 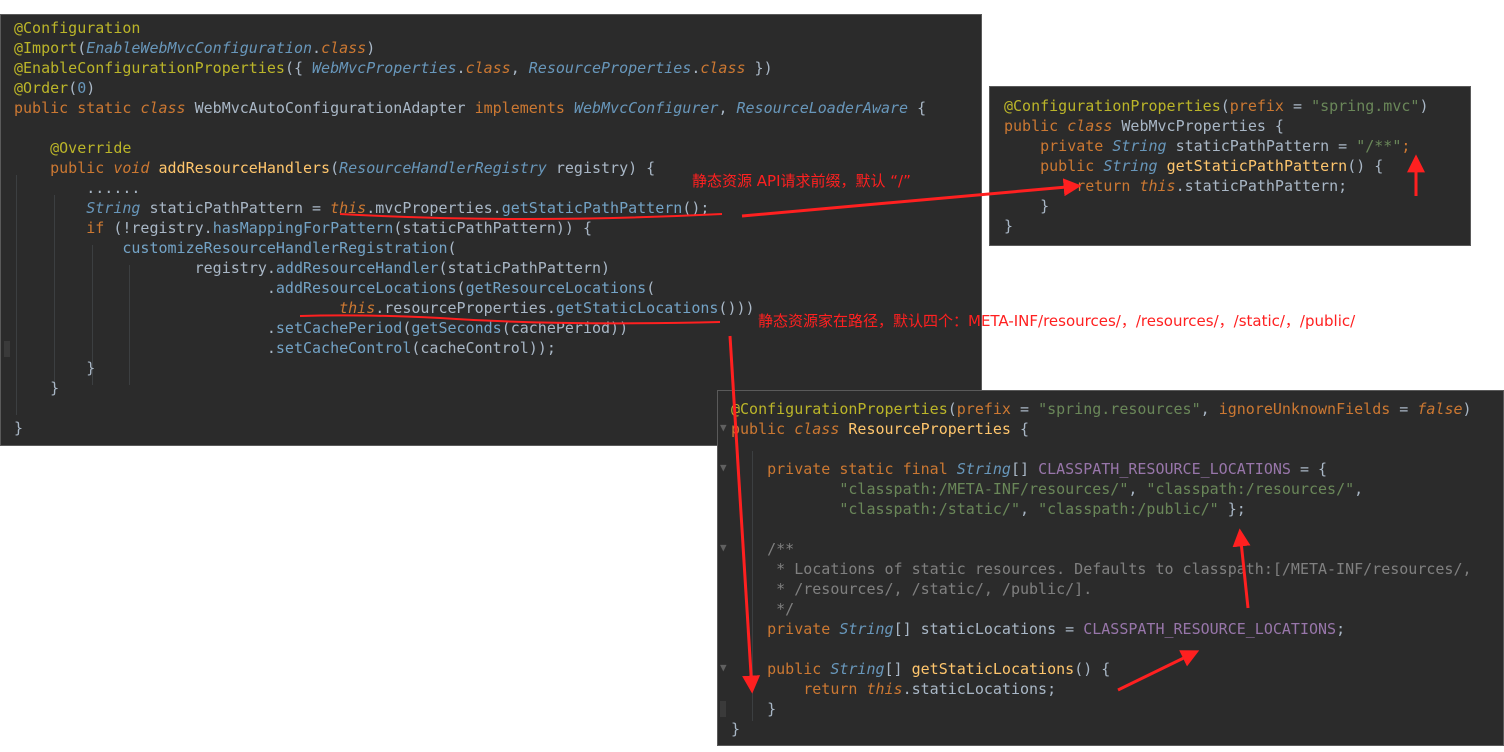 I want to click on code-line: public class WebMvcProperties {, so click(x=1144, y=126).